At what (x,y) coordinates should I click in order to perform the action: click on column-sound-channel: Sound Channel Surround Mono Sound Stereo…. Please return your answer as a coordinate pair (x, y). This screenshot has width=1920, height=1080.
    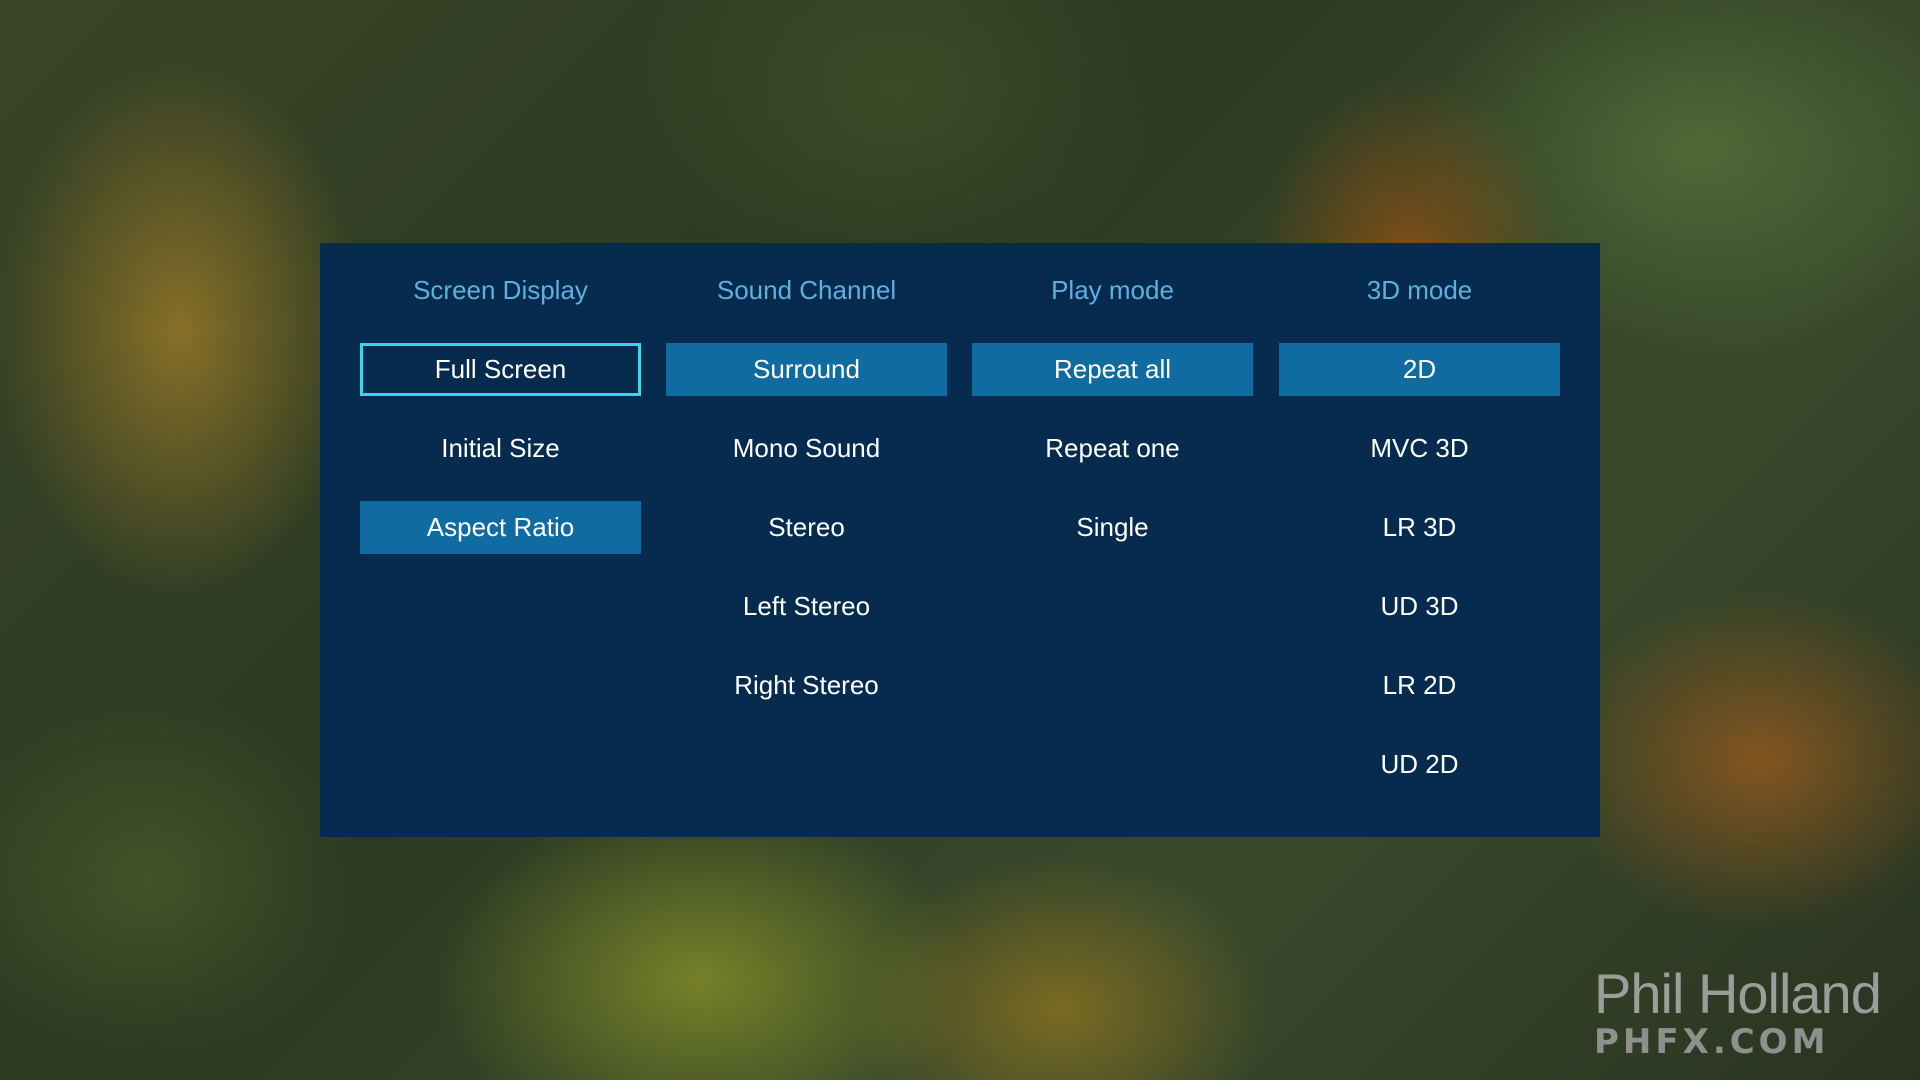
    Looking at the image, I should click on (806, 490).